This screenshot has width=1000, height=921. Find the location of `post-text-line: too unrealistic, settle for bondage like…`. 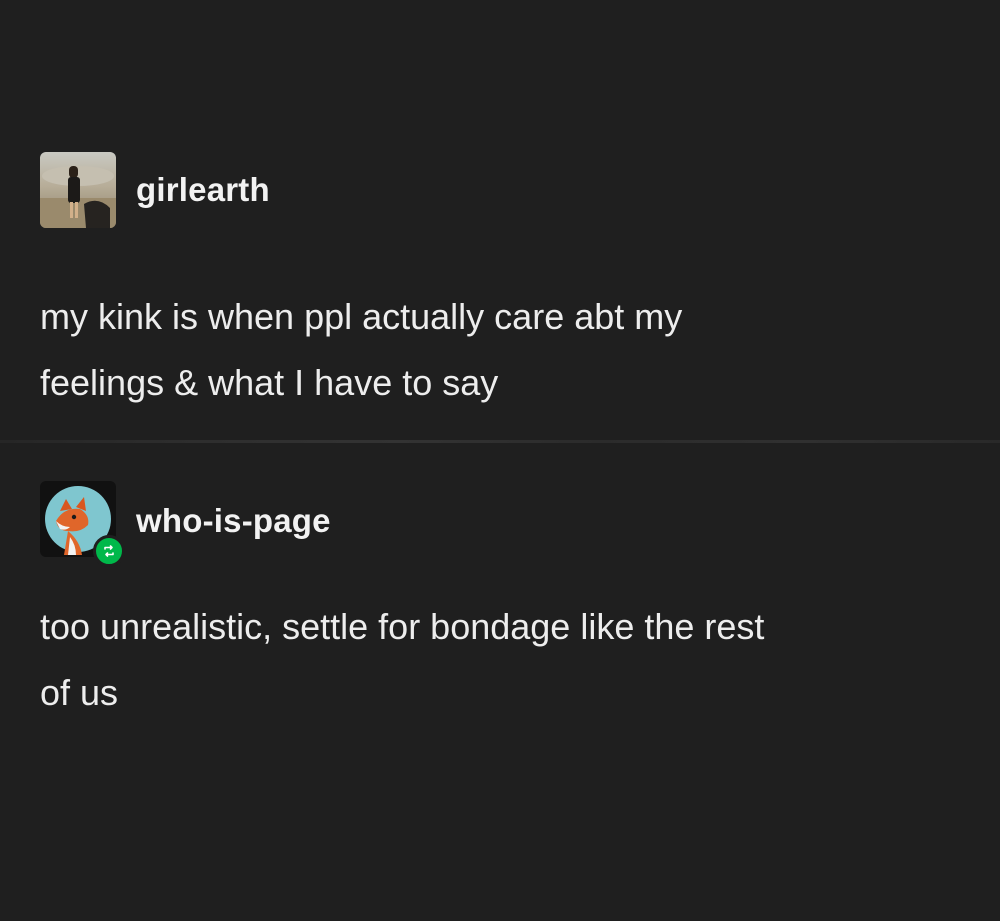

post-text-line: too unrealistic, settle for bondage like… is located at coordinates (402, 626).